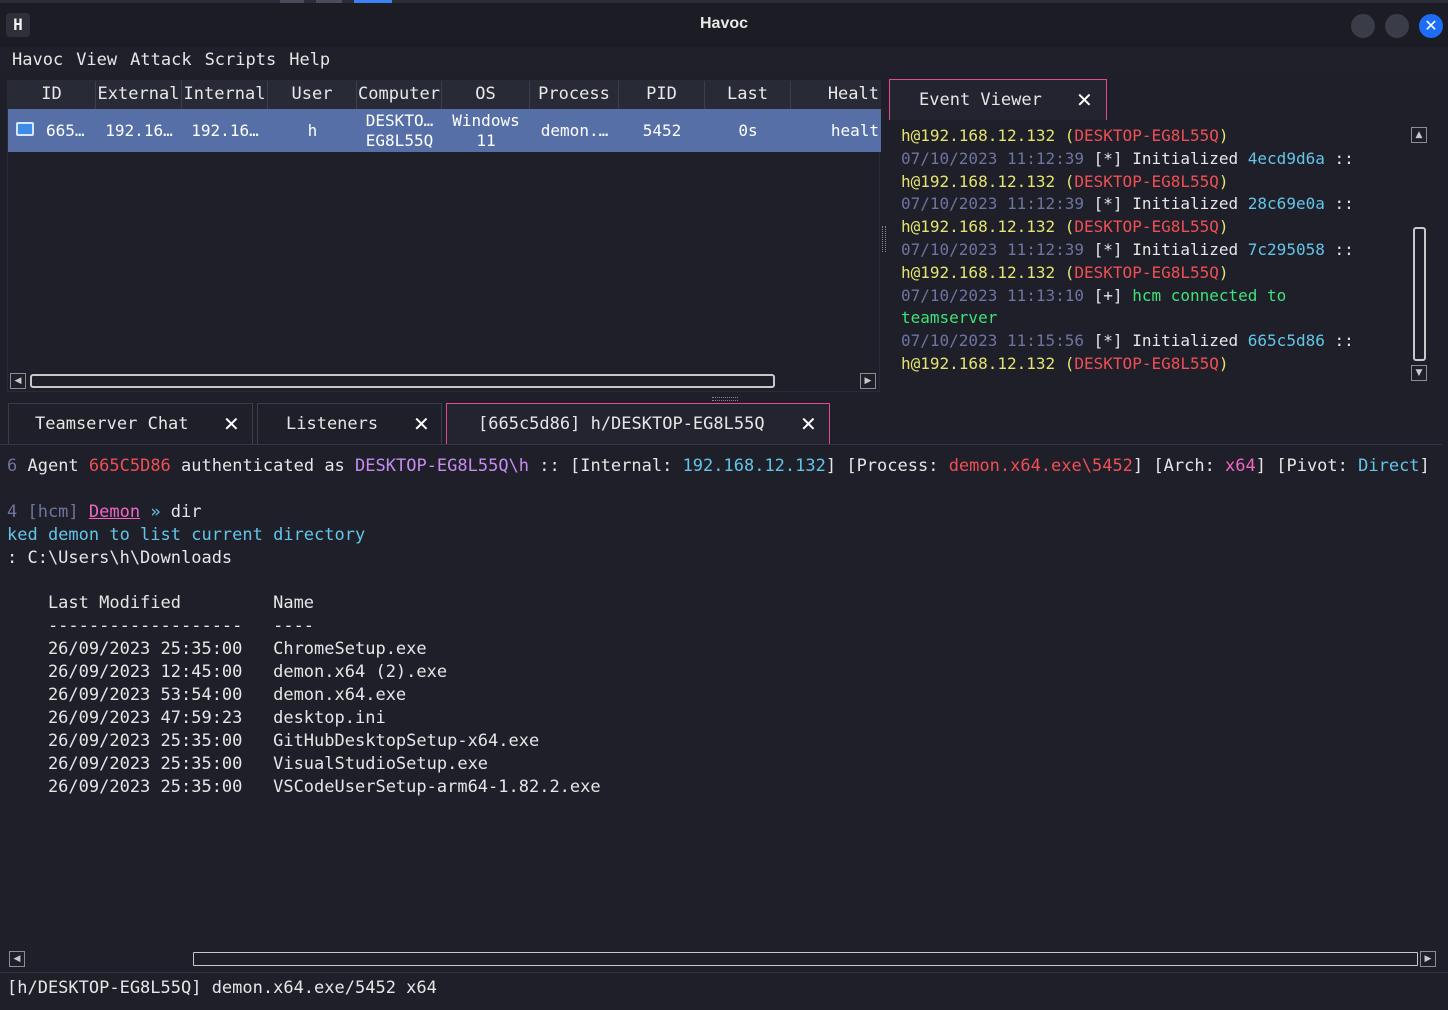 This screenshot has height=1010, width=1448. I want to click on log-segment: 26/09/2023 12:45:00 demon.x64 (2).exe, so click(227, 672).